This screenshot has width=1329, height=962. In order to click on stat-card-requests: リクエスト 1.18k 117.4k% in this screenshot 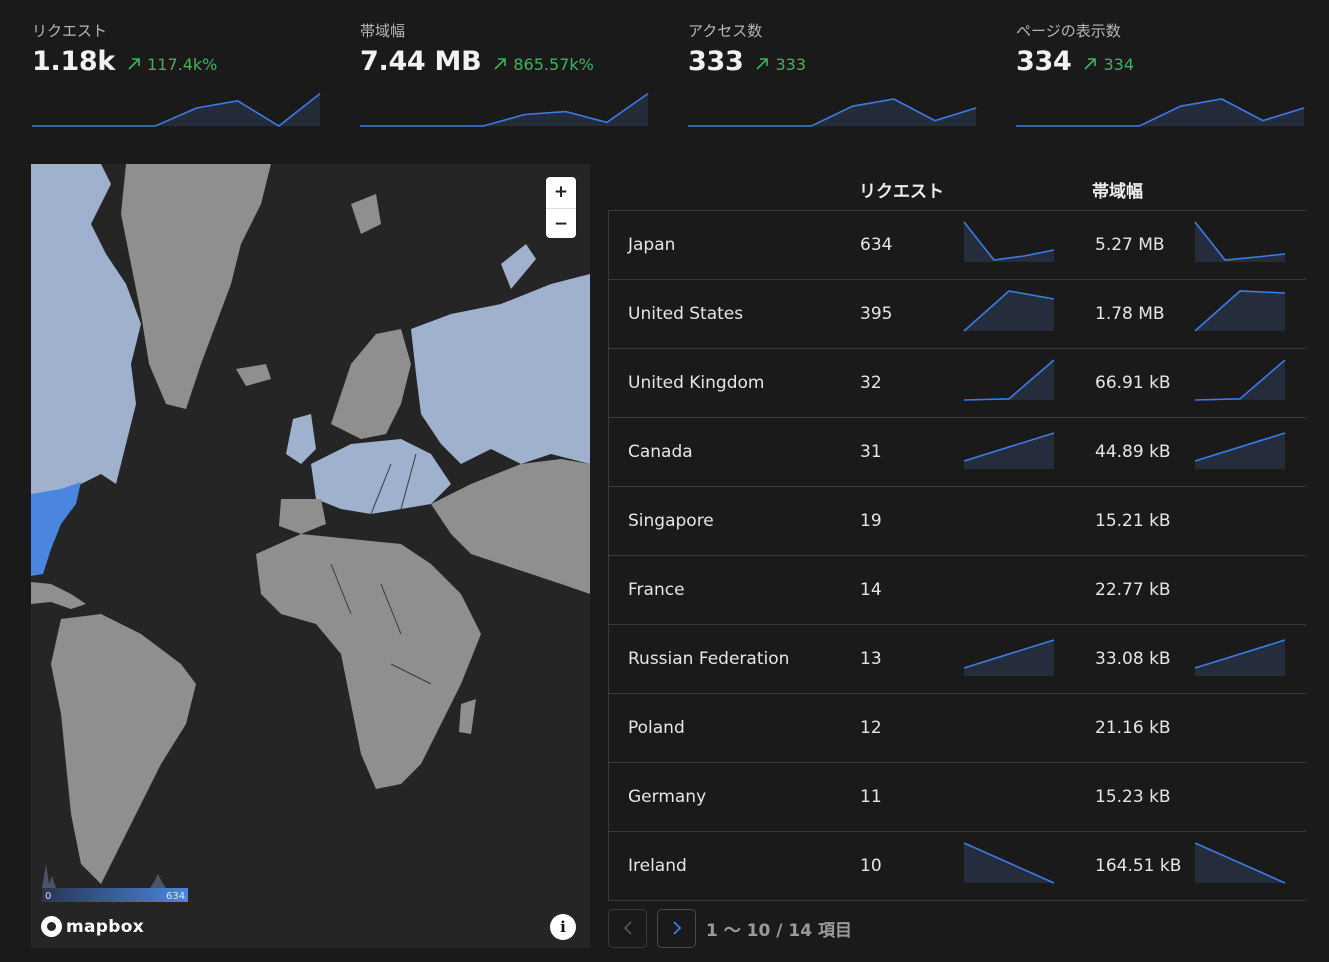, I will do `click(177, 76)`.